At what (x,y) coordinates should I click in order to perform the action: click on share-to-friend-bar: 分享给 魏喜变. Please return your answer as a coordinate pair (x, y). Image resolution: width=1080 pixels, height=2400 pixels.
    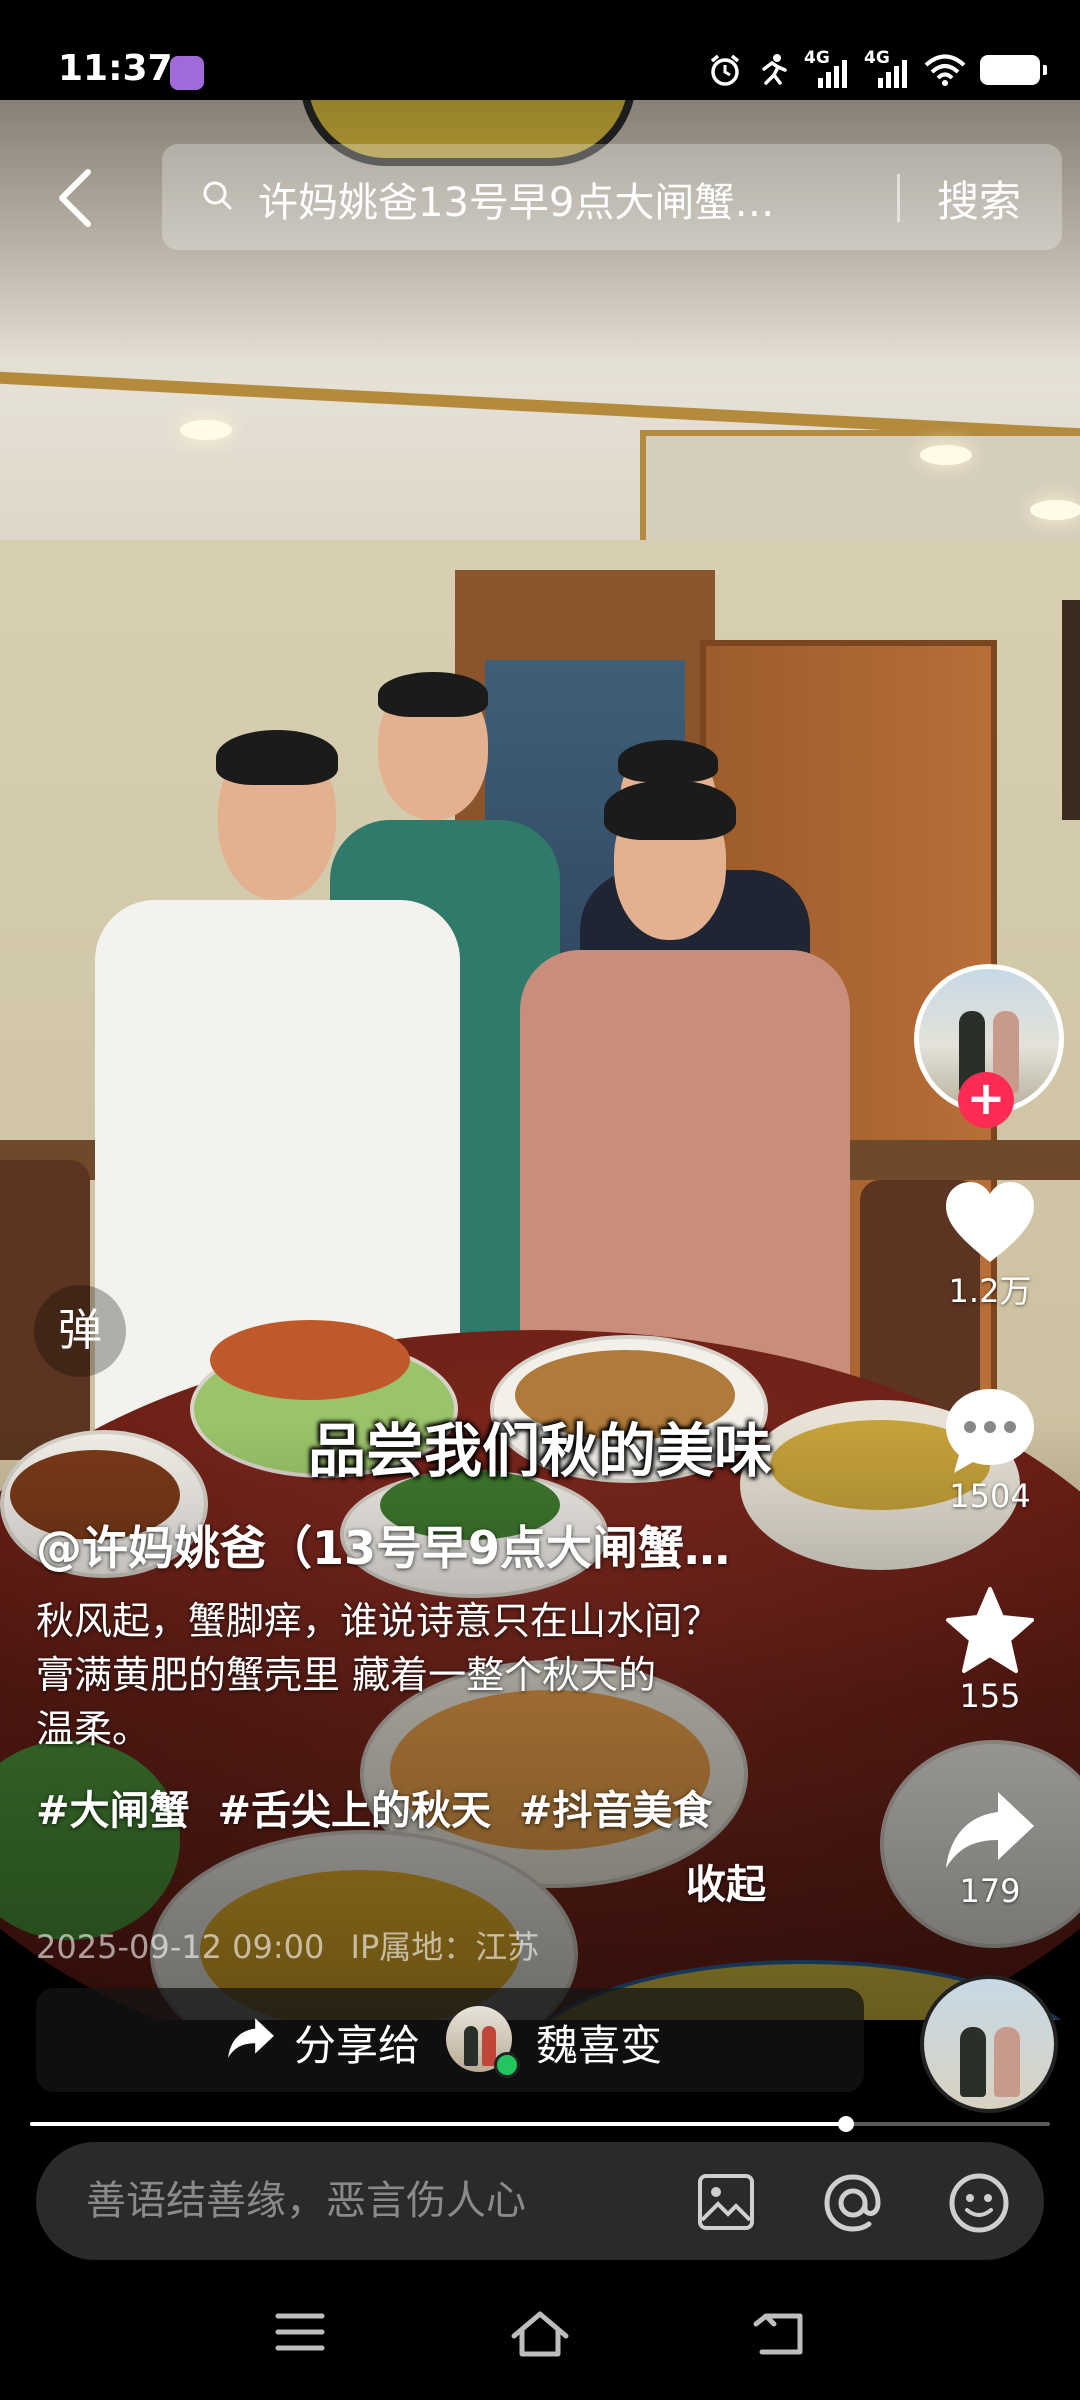
    Looking at the image, I should click on (450, 2040).